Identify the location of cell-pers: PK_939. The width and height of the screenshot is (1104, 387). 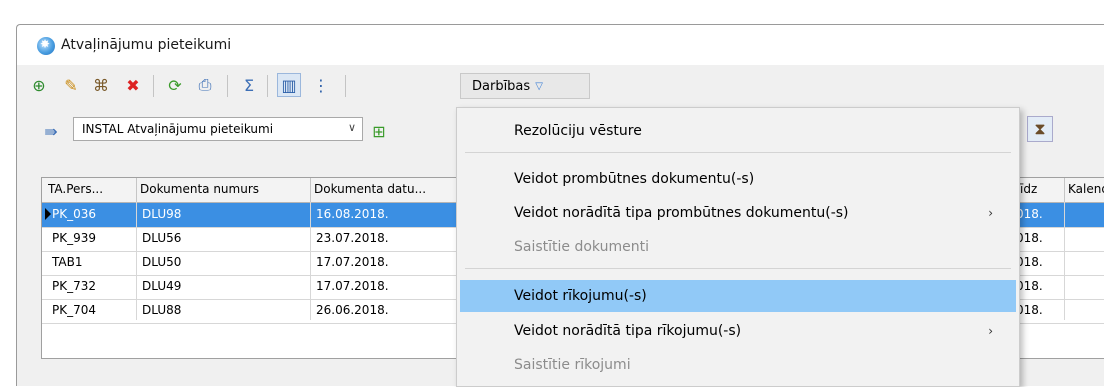
(74, 238).